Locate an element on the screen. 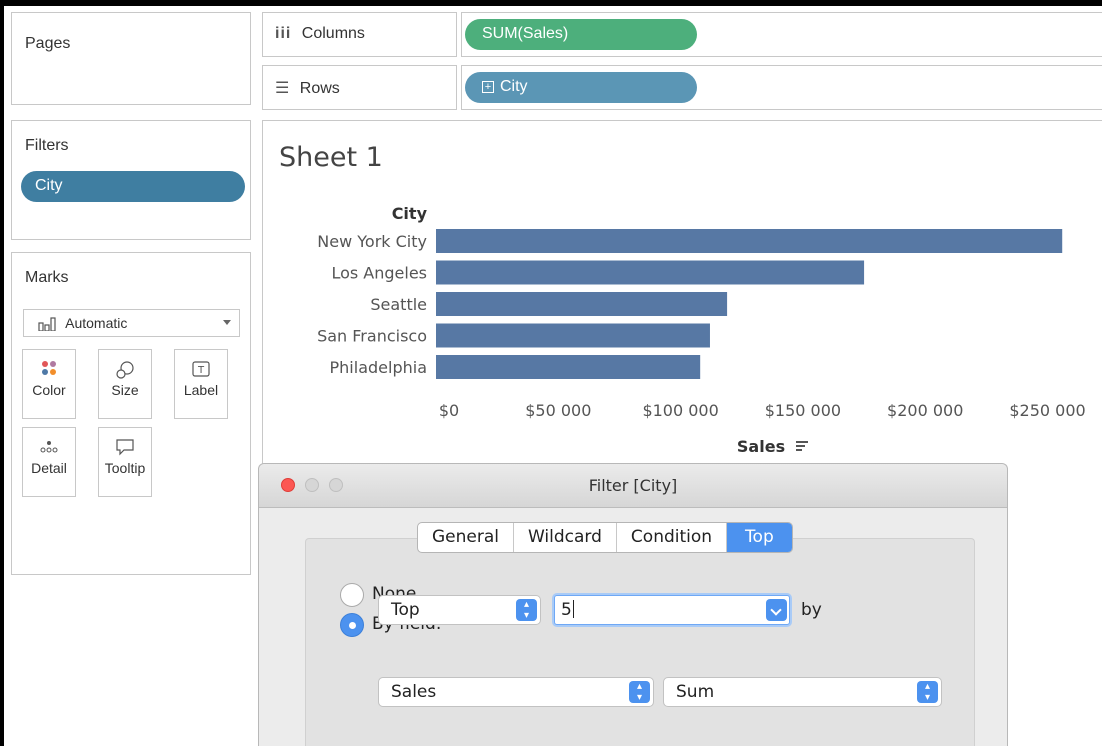 Image resolution: width=1102 pixels, height=746 pixels. dialog-title: Filter [City] is located at coordinates (633, 485).